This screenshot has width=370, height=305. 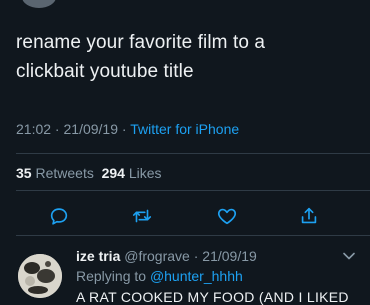 What do you see at coordinates (145, 173) in the screenshot?
I see `likes-label: Likes` at bounding box center [145, 173].